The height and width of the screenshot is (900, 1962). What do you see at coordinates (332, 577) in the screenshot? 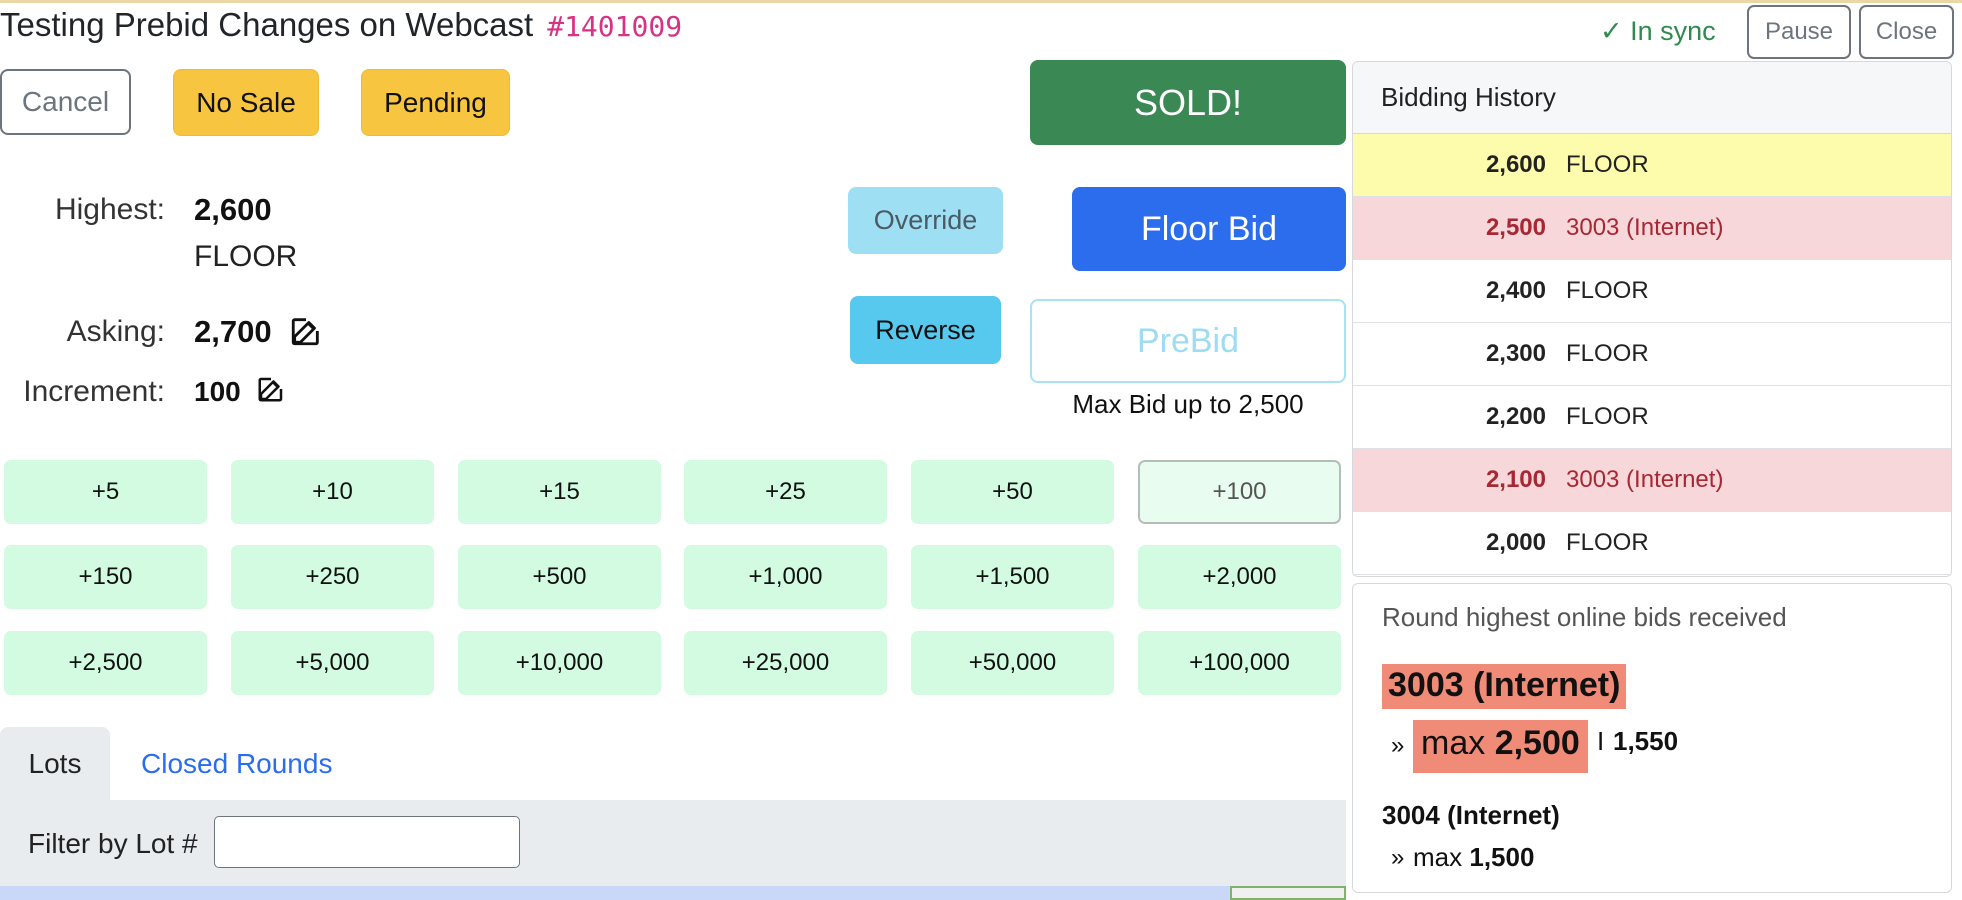
I see `increment-button: +250` at bounding box center [332, 577].